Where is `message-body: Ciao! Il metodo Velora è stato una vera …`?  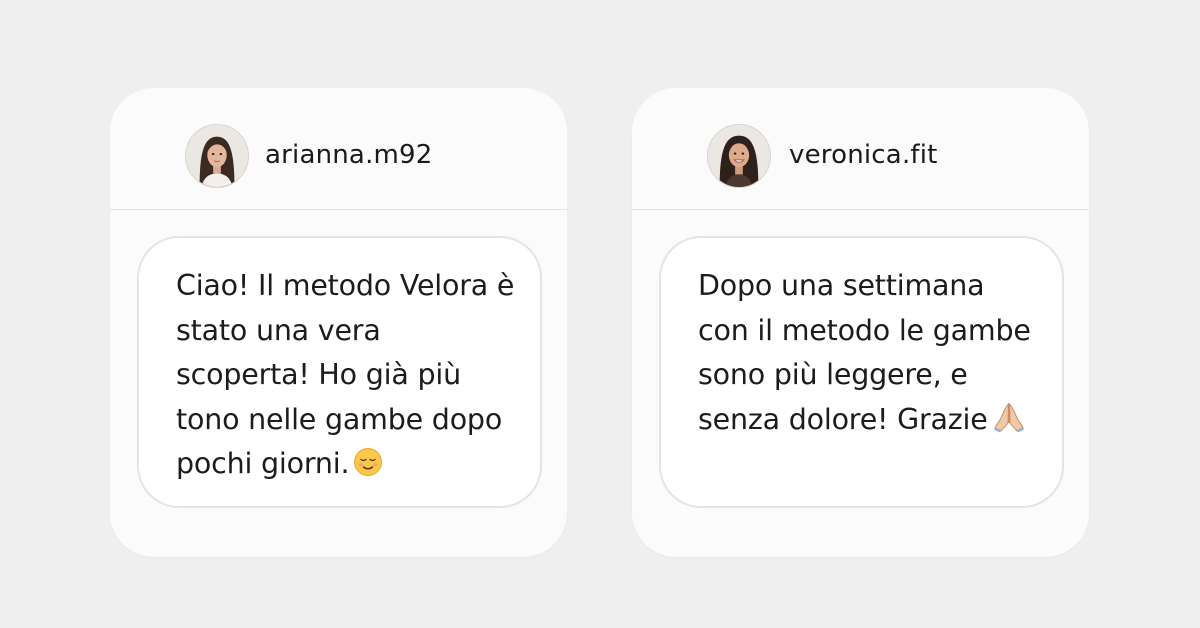
message-body: Ciao! Il metodo Velora è stato una vera … is located at coordinates (345, 374).